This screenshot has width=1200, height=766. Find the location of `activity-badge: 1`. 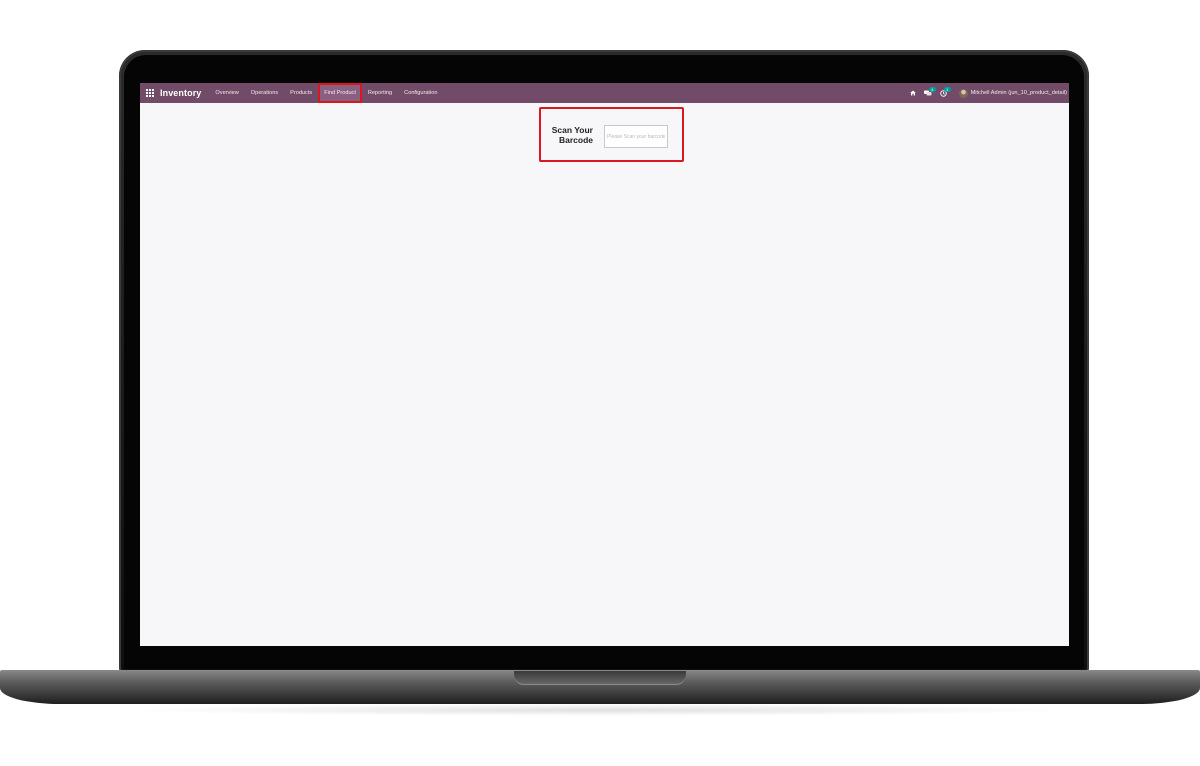

activity-badge: 1 is located at coordinates (947, 89).